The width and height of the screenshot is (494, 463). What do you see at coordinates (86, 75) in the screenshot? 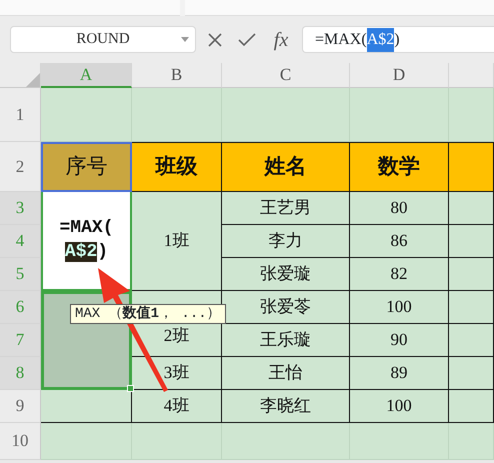
I see `column-header: A` at bounding box center [86, 75].